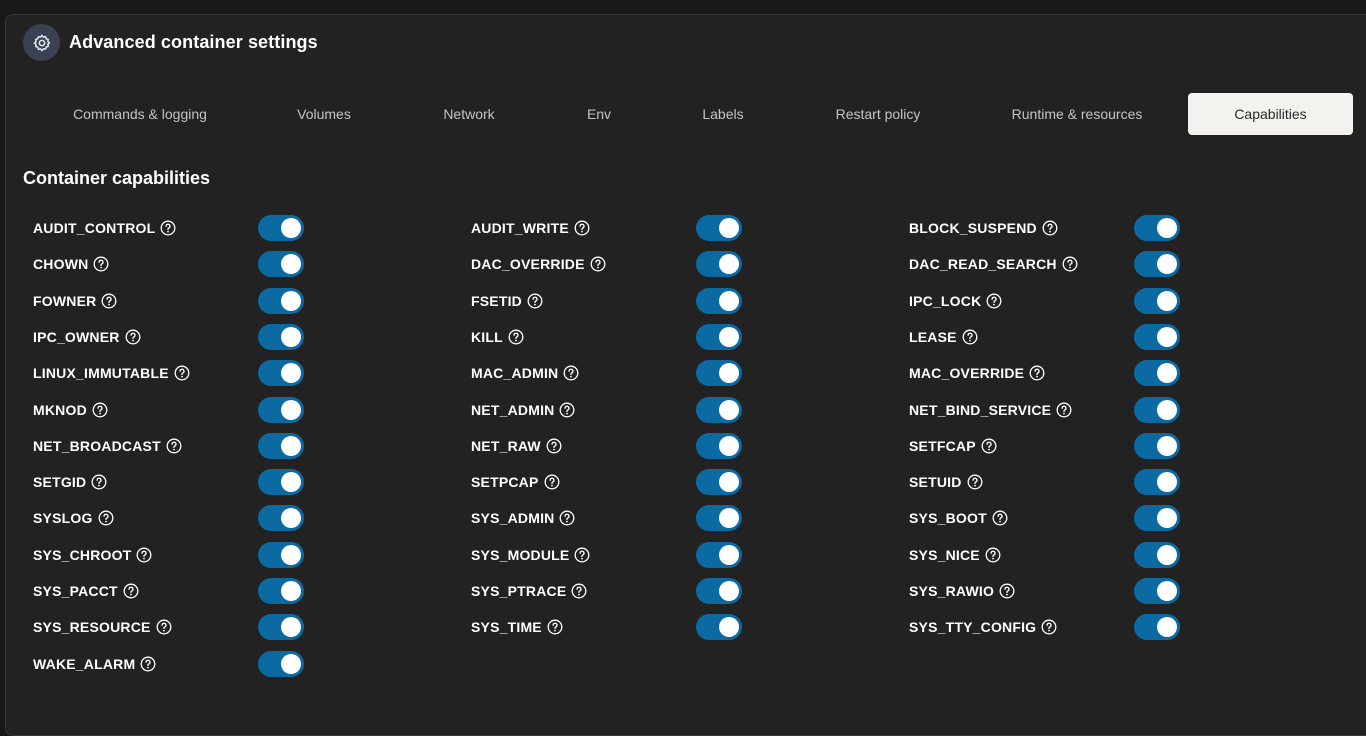  What do you see at coordinates (723, 114) in the screenshot?
I see `tab-labels: Labels` at bounding box center [723, 114].